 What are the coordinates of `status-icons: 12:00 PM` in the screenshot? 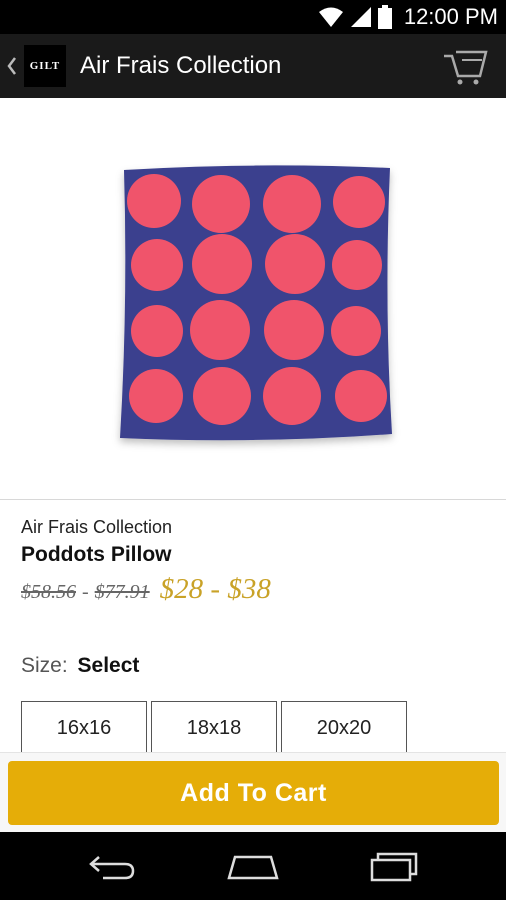 It's located at (408, 17).